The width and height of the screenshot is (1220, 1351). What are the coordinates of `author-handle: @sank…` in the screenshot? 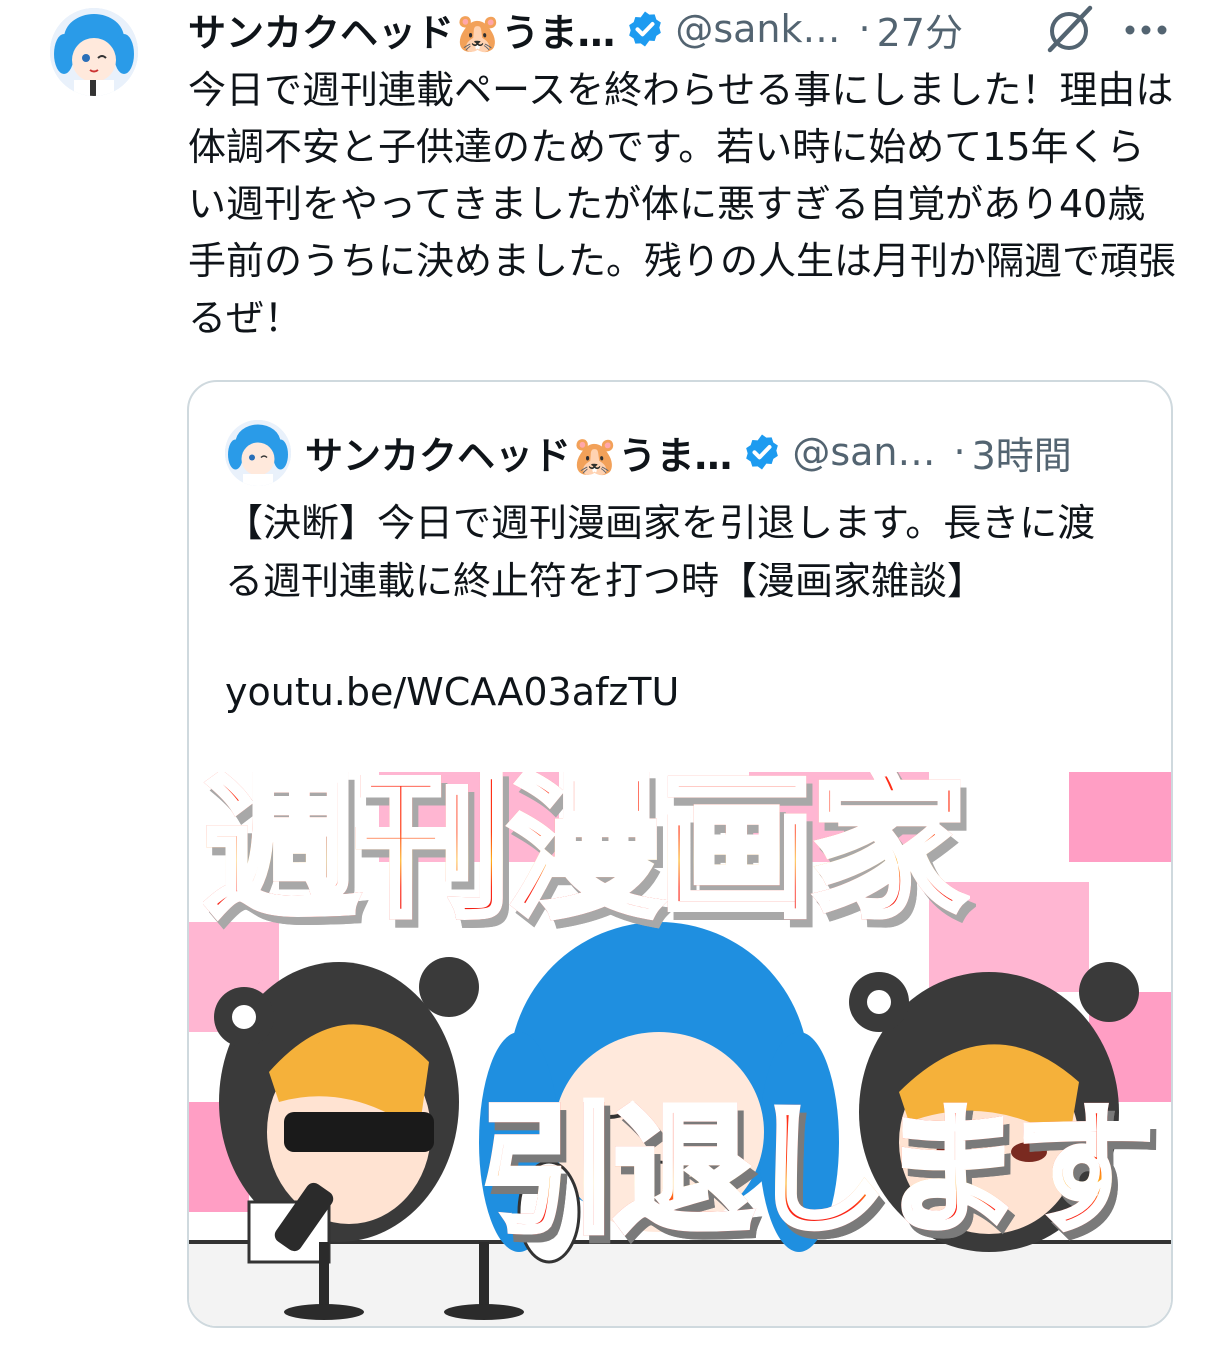 It's located at (757, 29).